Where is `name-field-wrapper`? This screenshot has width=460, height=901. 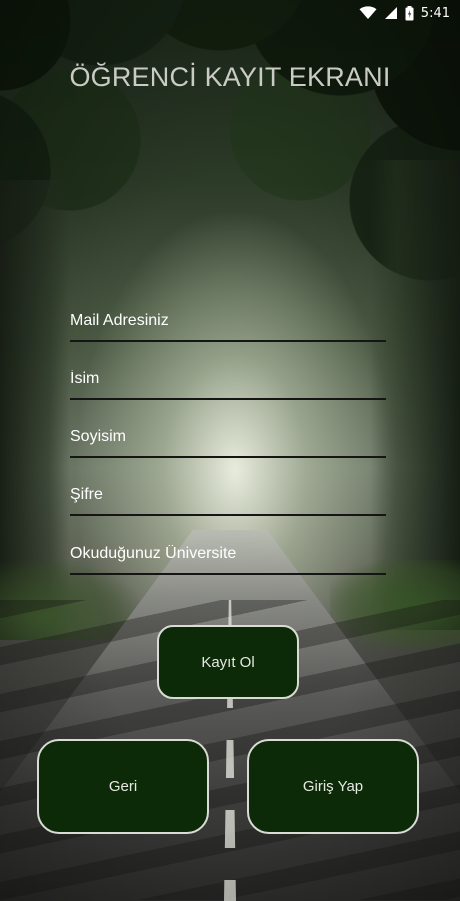 name-field-wrapper is located at coordinates (228, 383).